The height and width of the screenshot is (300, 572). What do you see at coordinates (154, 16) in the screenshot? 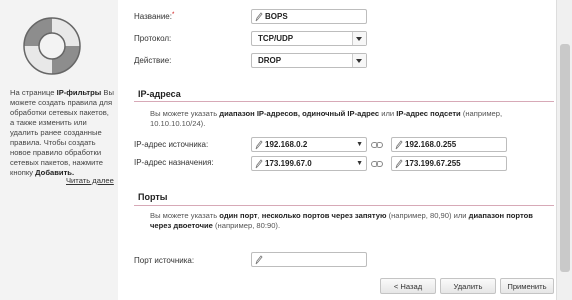
I see `name-label: Название:*` at bounding box center [154, 16].